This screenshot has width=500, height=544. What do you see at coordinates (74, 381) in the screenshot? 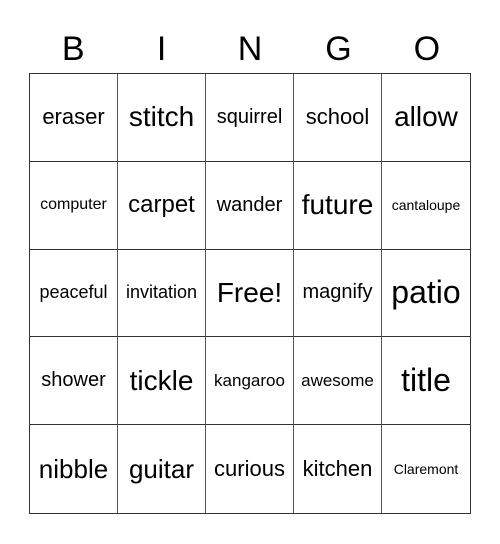
I see `bingo-cell: shower` at bounding box center [74, 381].